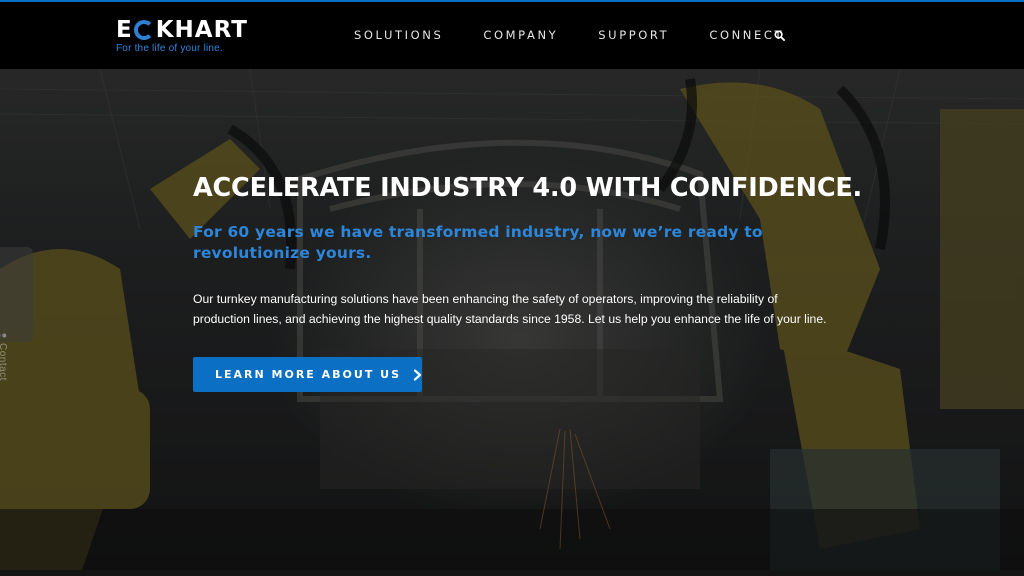 The image size is (1024, 576). What do you see at coordinates (398, 35) in the screenshot?
I see `nav-item-solutions: SOLUTIONS` at bounding box center [398, 35].